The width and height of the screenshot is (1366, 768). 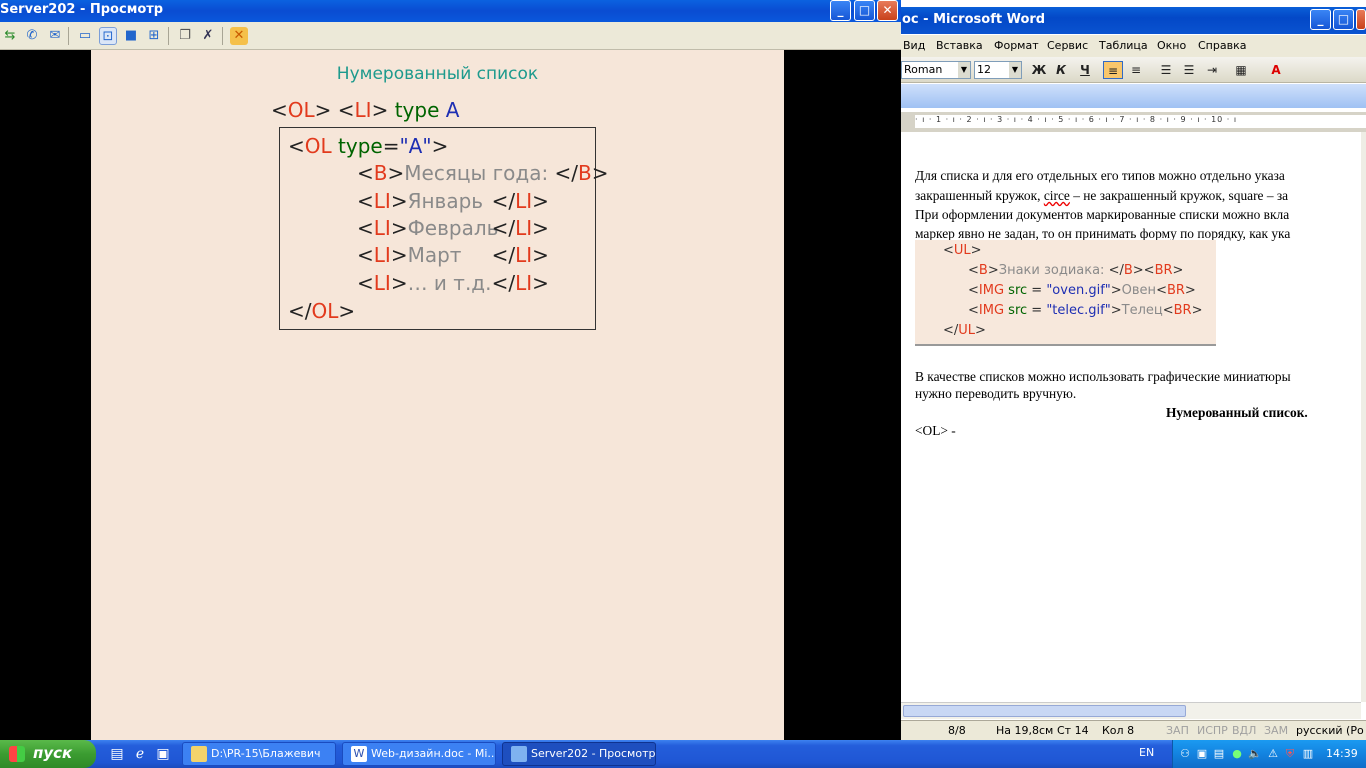 I want to click on word-maximize-button: □, so click(x=1343, y=19).